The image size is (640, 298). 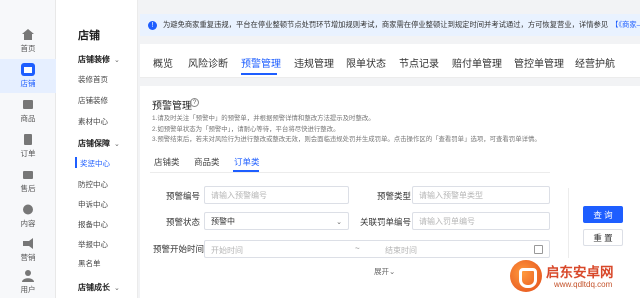 What do you see at coordinates (208, 62) in the screenshot?
I see `tab-risk-diagnosis: 风险诊断` at bounding box center [208, 62].